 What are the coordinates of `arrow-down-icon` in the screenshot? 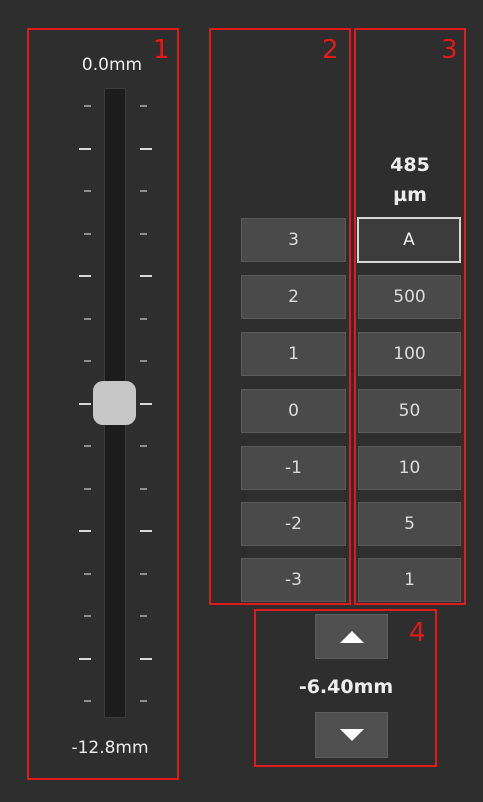 It's located at (351, 735).